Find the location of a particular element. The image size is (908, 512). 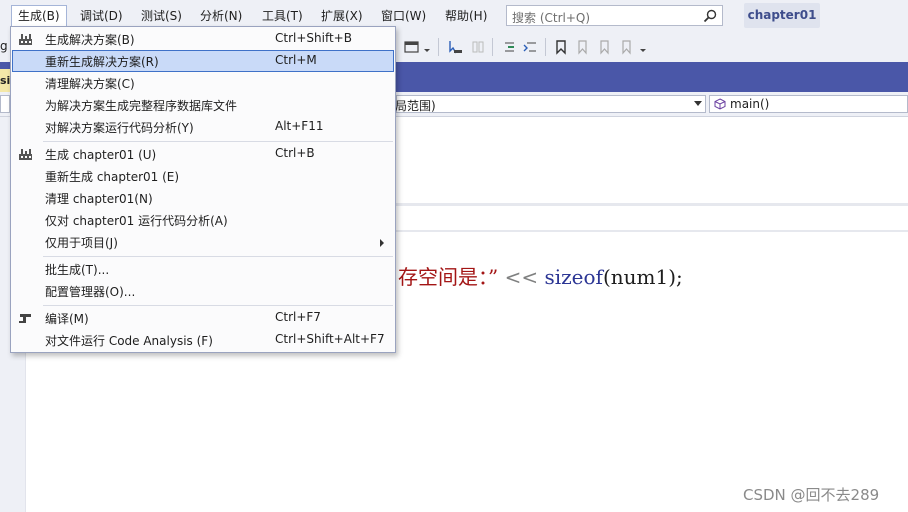

bookmark-prev-icon is located at coordinates (582, 47).